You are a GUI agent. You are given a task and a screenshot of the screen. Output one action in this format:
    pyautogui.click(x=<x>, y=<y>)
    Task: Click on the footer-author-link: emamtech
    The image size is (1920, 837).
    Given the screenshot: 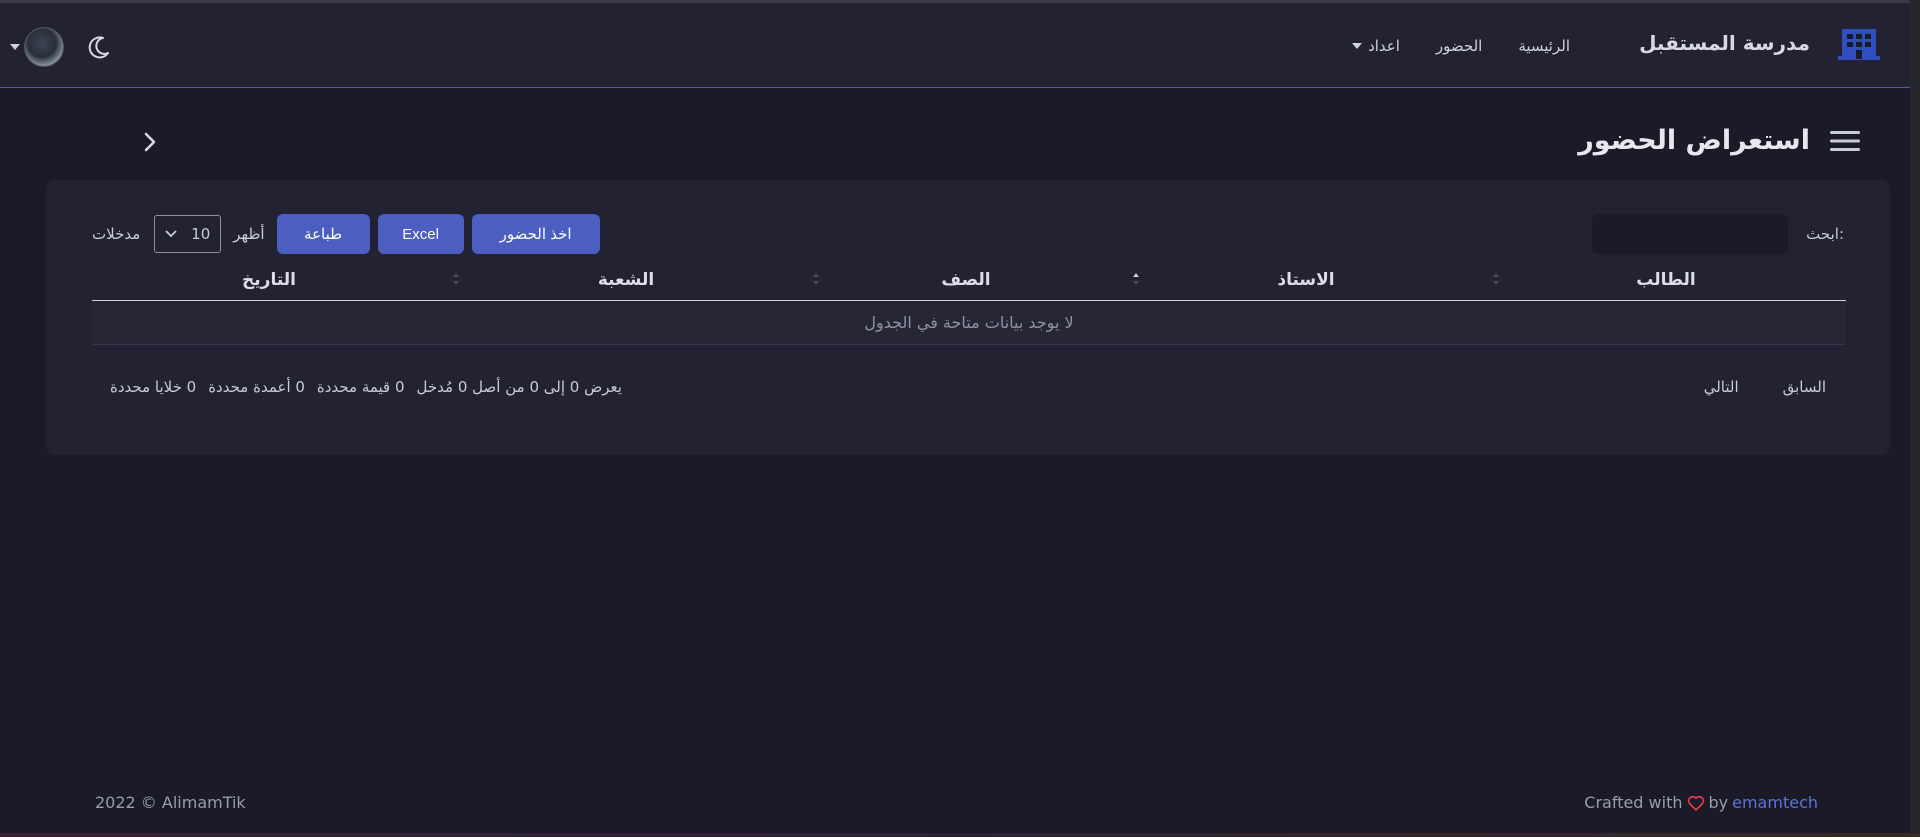 What is the action you would take?
    pyautogui.click(x=1775, y=802)
    